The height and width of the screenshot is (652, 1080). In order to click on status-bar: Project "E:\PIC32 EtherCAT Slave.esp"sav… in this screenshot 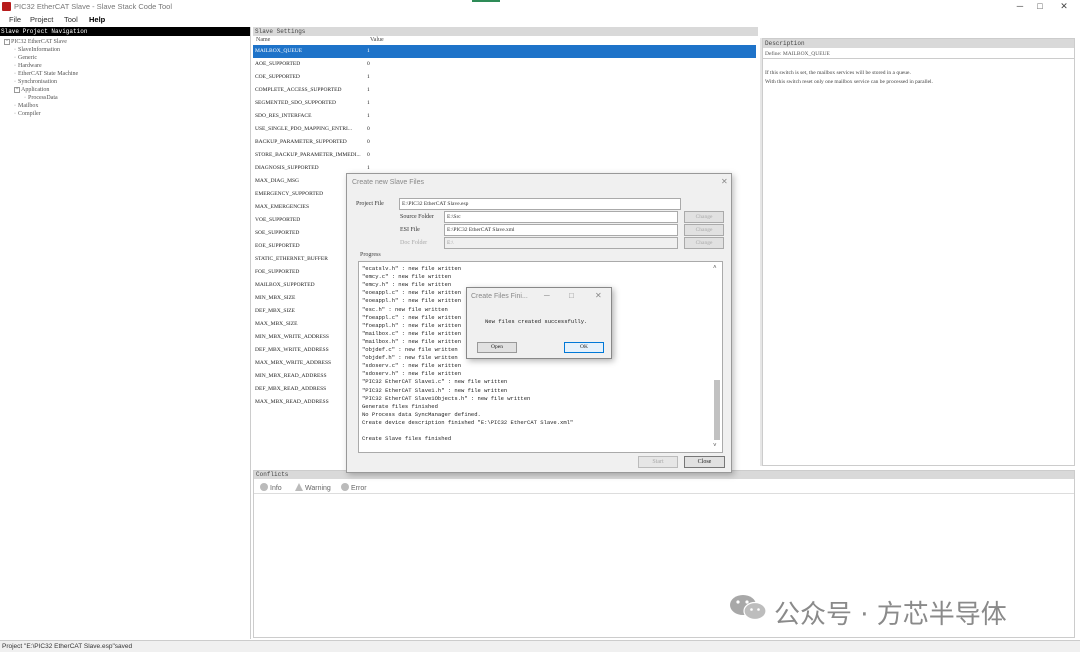, I will do `click(540, 646)`.